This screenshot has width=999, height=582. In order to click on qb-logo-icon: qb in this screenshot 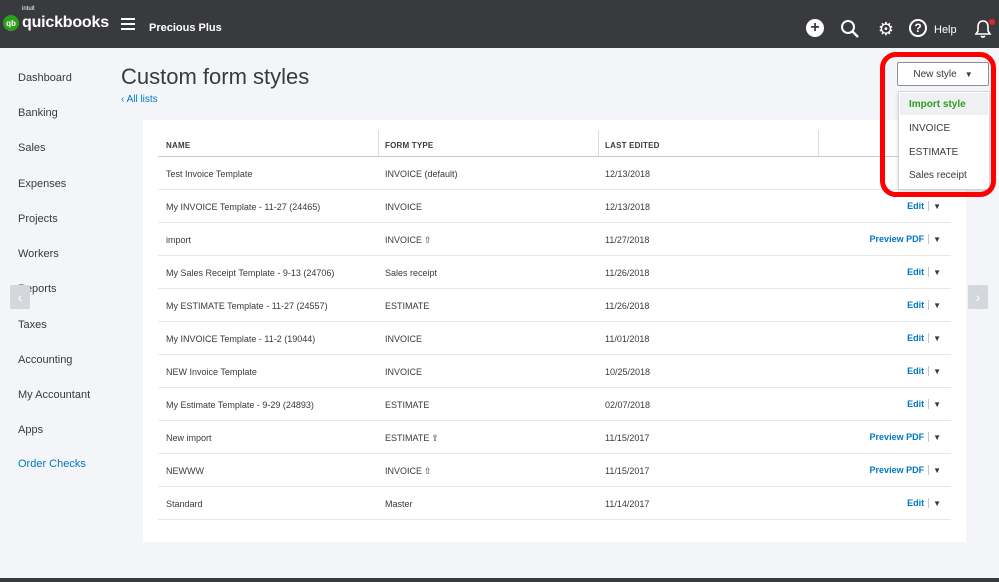, I will do `click(11, 23)`.